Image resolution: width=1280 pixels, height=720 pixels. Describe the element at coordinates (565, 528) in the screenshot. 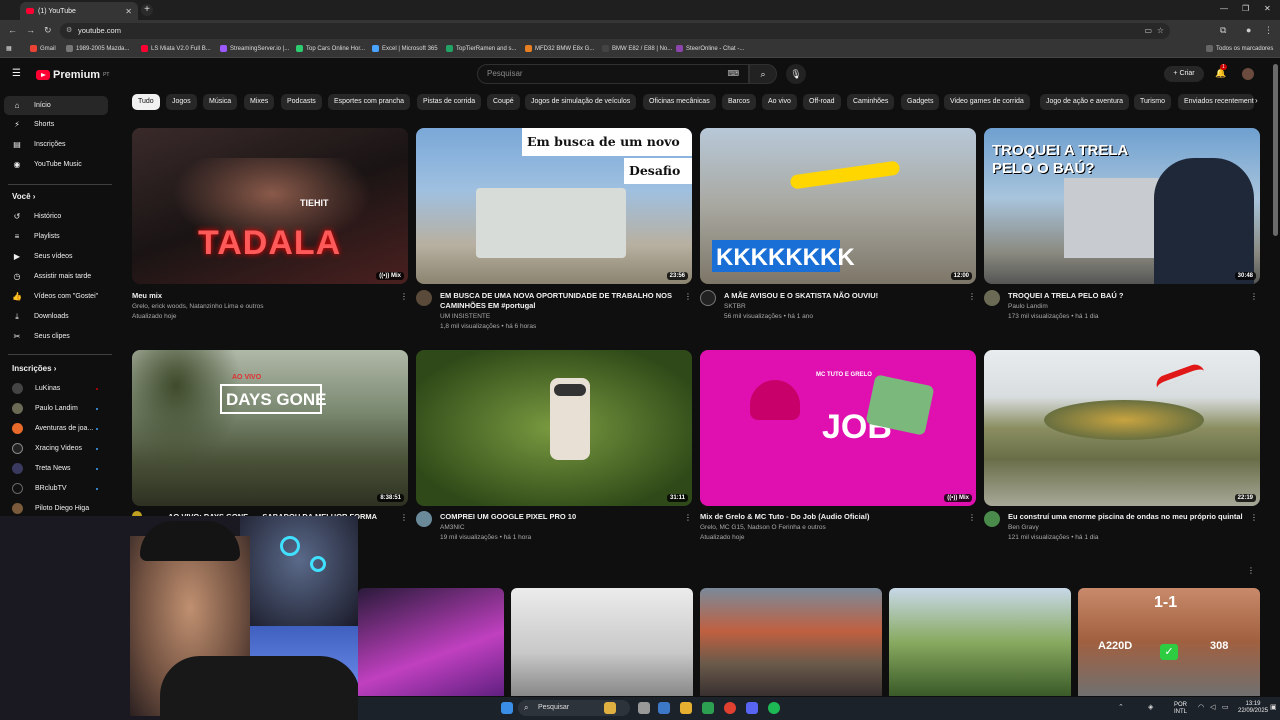

I see `video-channel: AM3NIC` at that location.